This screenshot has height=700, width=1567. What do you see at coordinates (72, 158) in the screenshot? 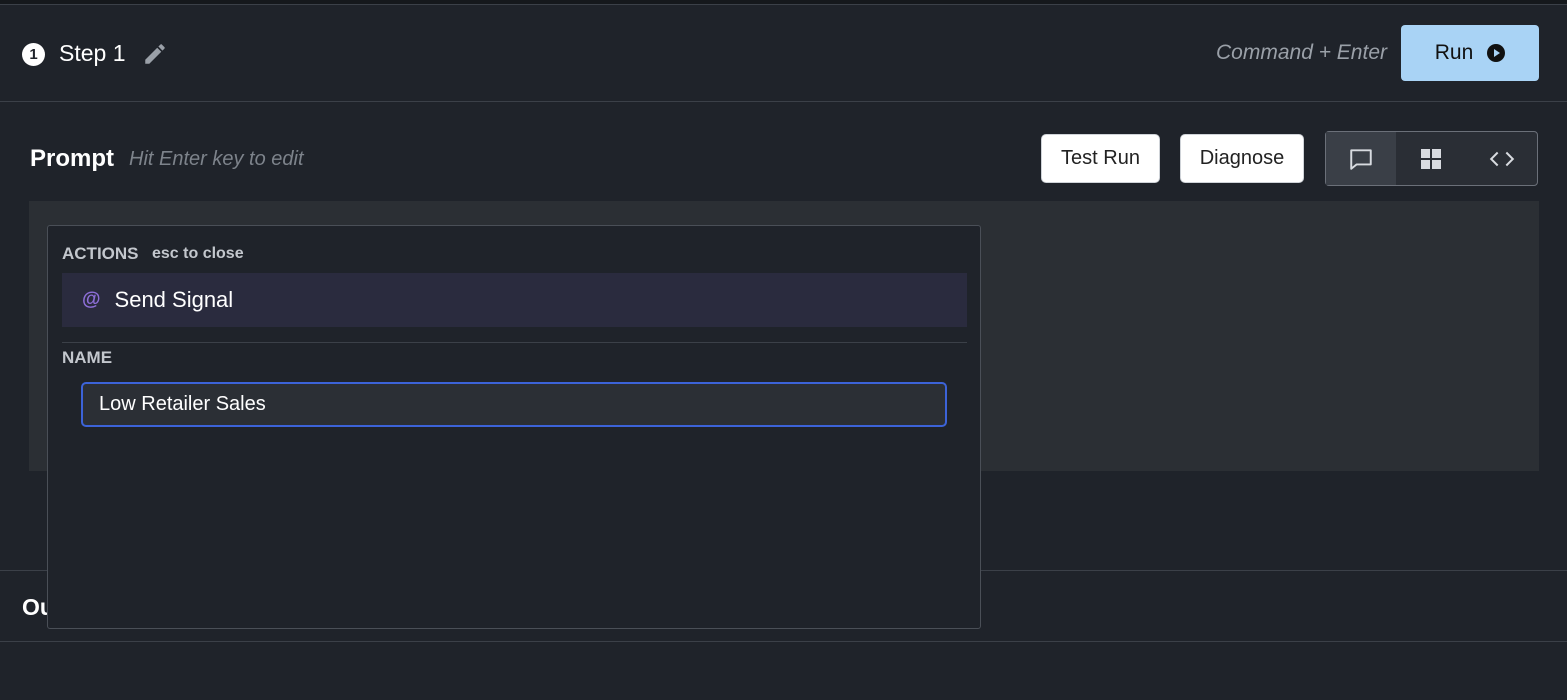
I see `prompt-label: Prompt` at bounding box center [72, 158].